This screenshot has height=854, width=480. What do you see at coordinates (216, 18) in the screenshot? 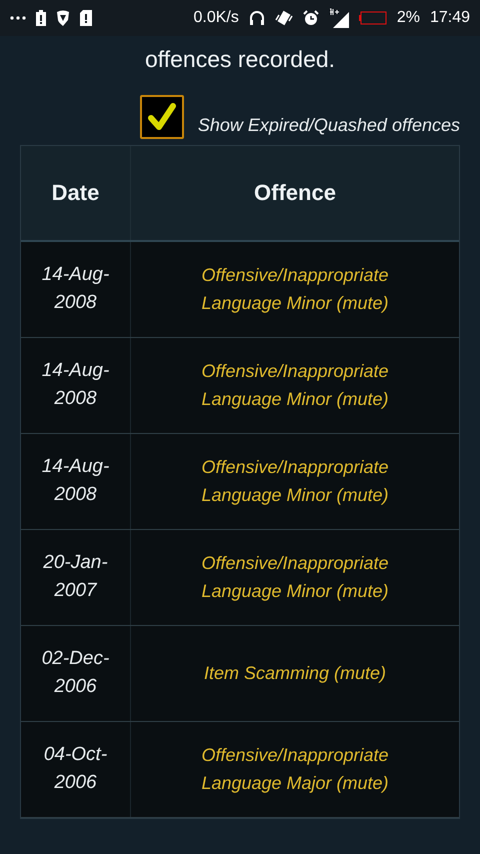
I see `network-speed: 0.0K/s` at bounding box center [216, 18].